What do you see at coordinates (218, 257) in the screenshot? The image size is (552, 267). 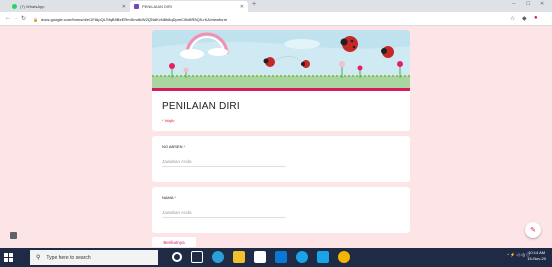 I see `edge-icon` at bounding box center [218, 257].